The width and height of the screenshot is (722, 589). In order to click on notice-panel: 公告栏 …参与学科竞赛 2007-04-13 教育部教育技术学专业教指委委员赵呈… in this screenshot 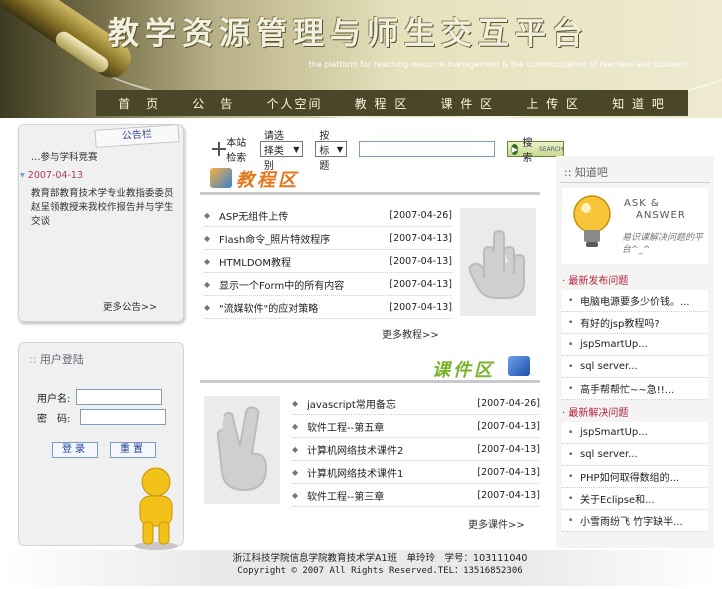, I will do `click(101, 223)`.